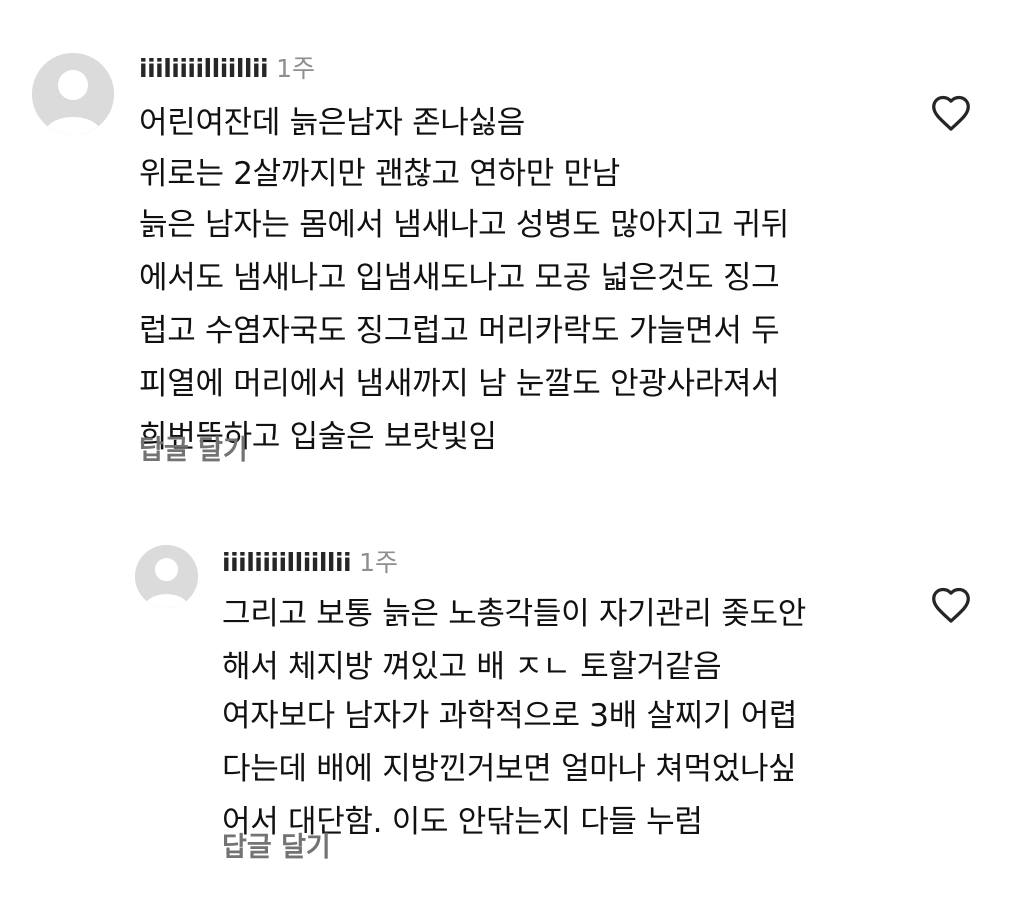  I want to click on comment-line: 그리고 보통 늙은 노총각들이 자기관리 좆도안, so click(514, 614).